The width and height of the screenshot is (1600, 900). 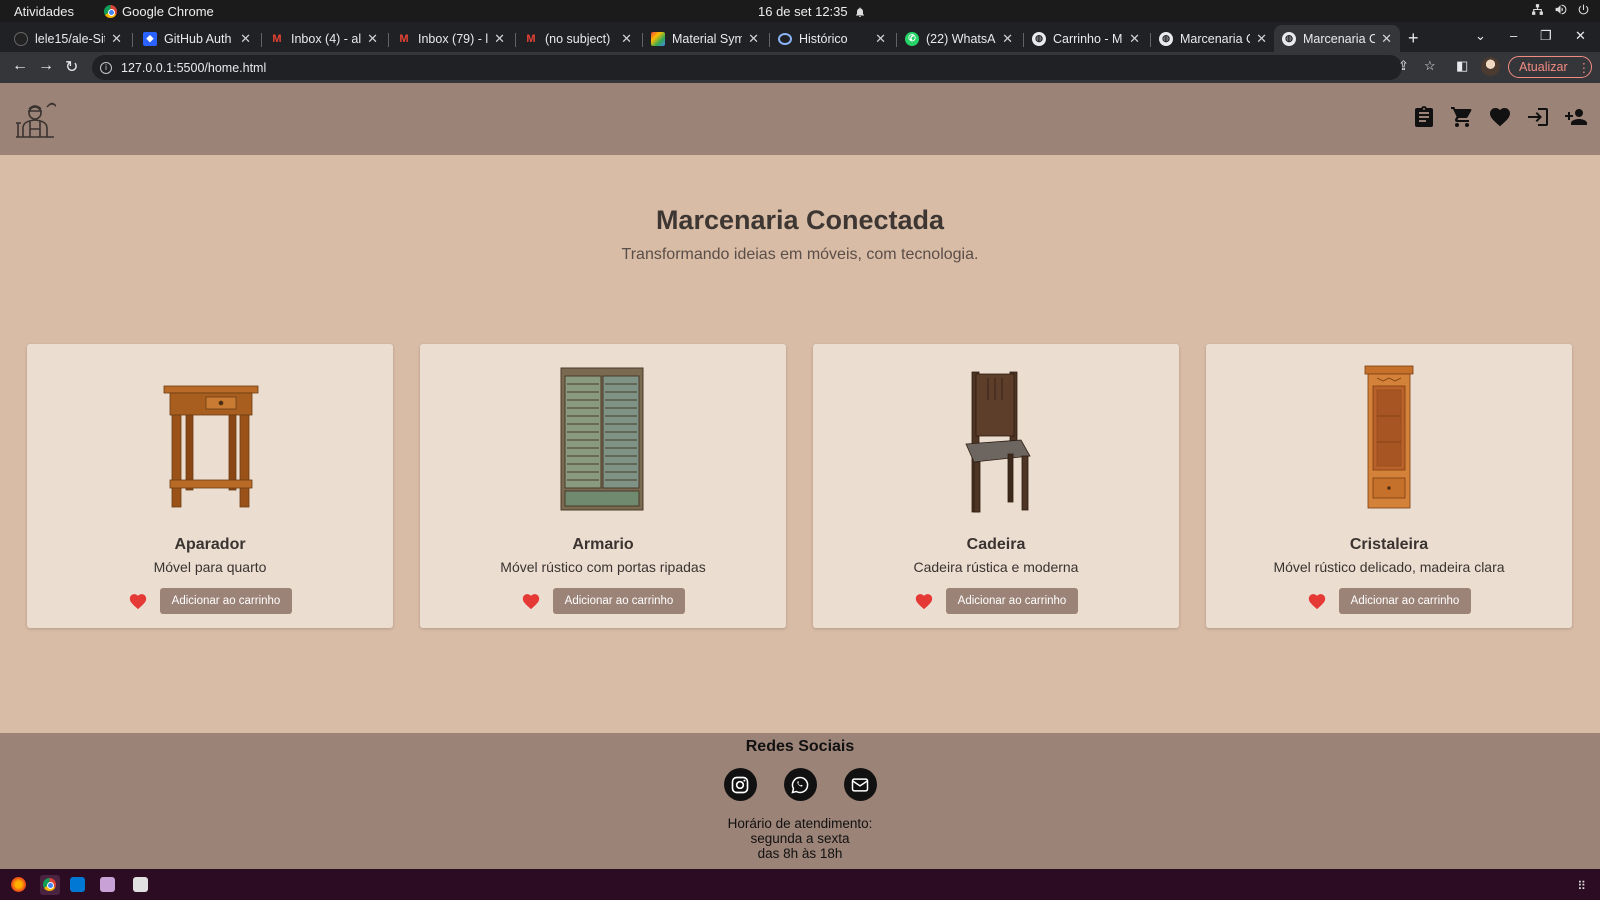 What do you see at coordinates (71, 67) in the screenshot?
I see `reload-icon: ↻` at bounding box center [71, 67].